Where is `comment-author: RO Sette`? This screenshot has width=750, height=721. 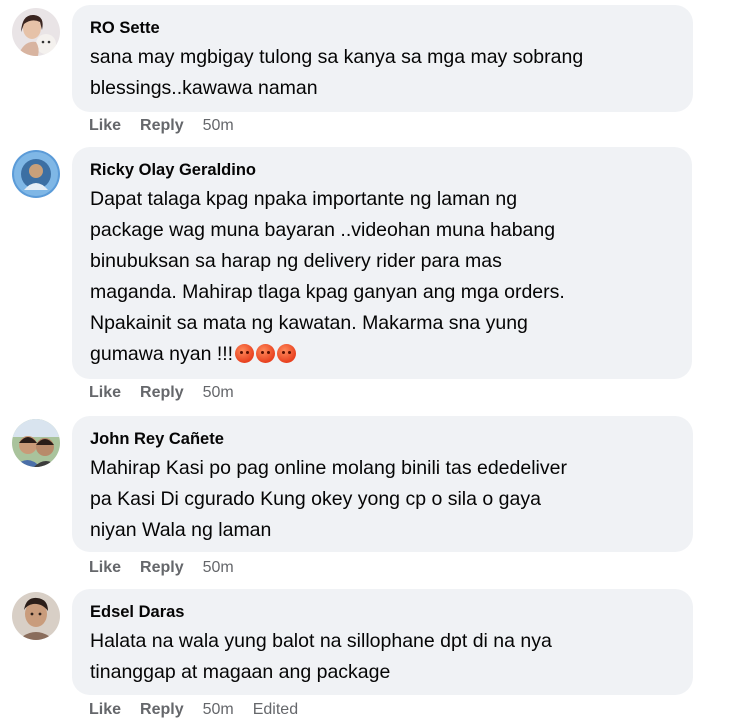 comment-author: RO Sette is located at coordinates (384, 28).